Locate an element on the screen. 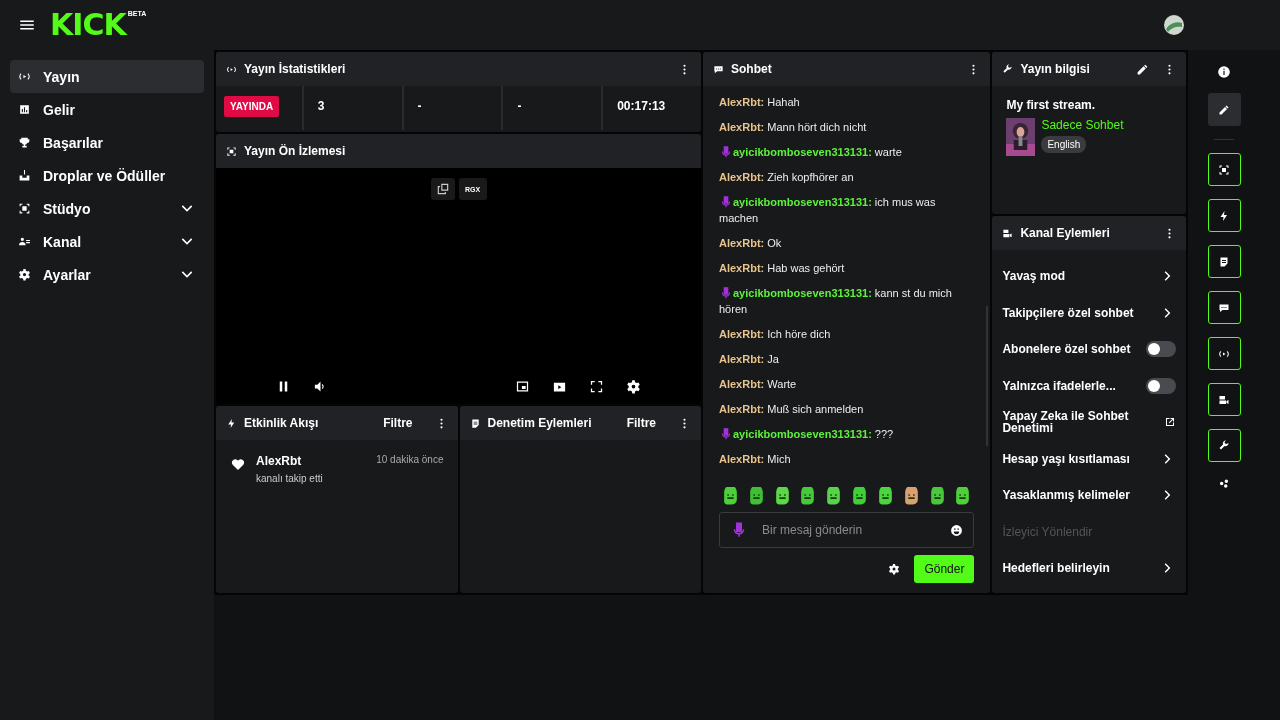  chat-message: AlexRbt: Mich is located at coordinates (755, 459).